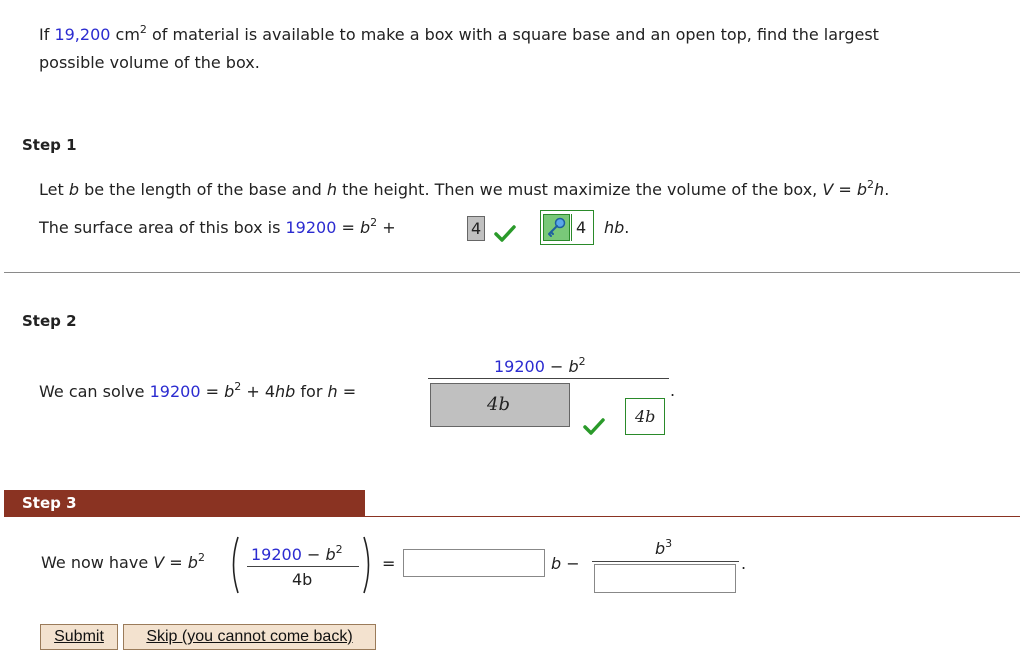 Image resolution: width=1024 pixels, height=664 pixels. I want to click on hb-text: hb., so click(616, 227).